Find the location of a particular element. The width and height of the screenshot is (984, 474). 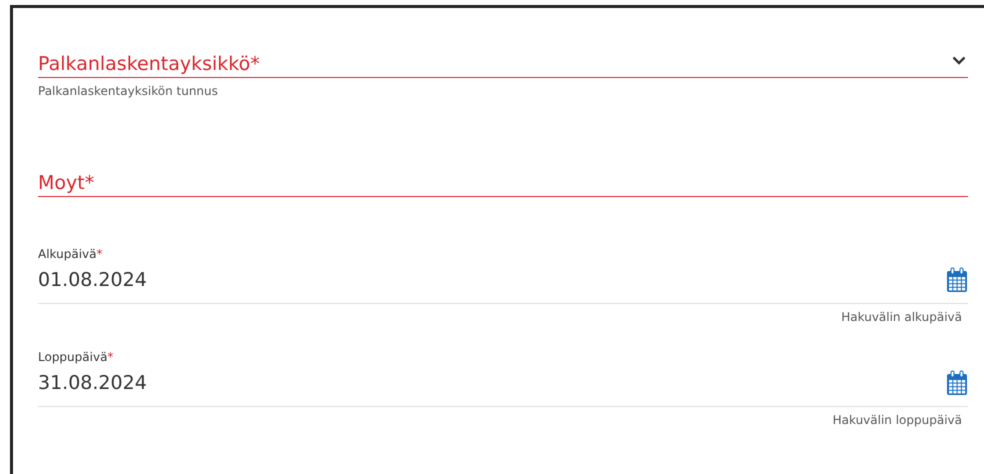

date-input: 01.08.2024 is located at coordinates (92, 280).